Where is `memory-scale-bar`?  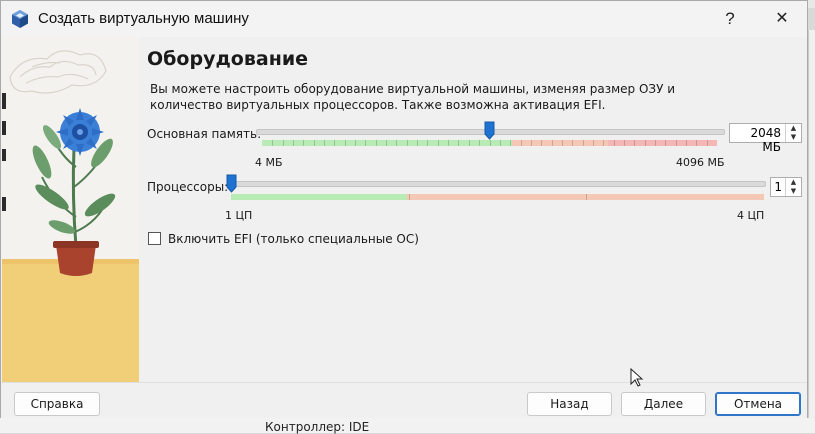 memory-scale-bar is located at coordinates (489, 143).